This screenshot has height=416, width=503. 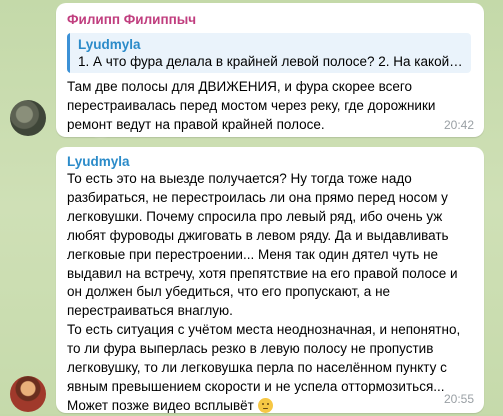 I want to click on message-time: 20:42, so click(x=458, y=125).